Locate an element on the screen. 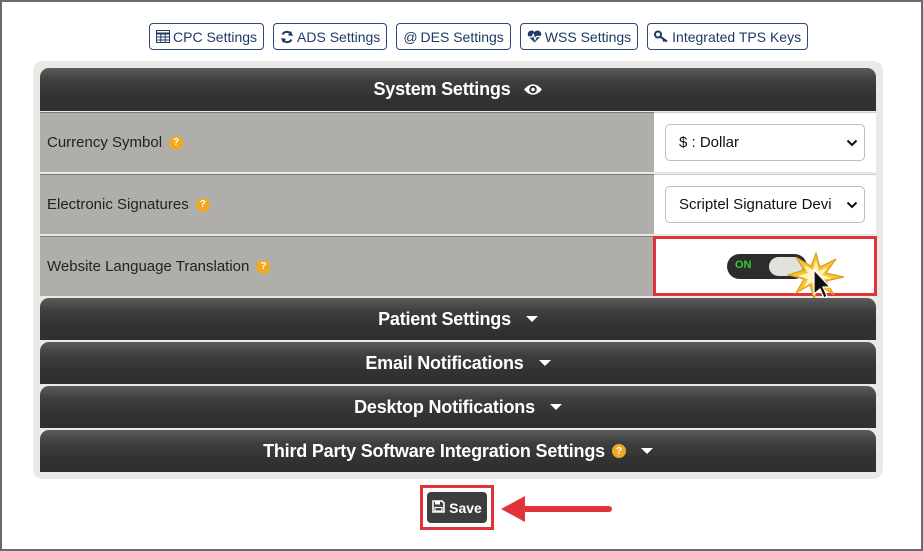 This screenshot has height=551, width=923. select-value: $ : Dollar is located at coordinates (709, 142).